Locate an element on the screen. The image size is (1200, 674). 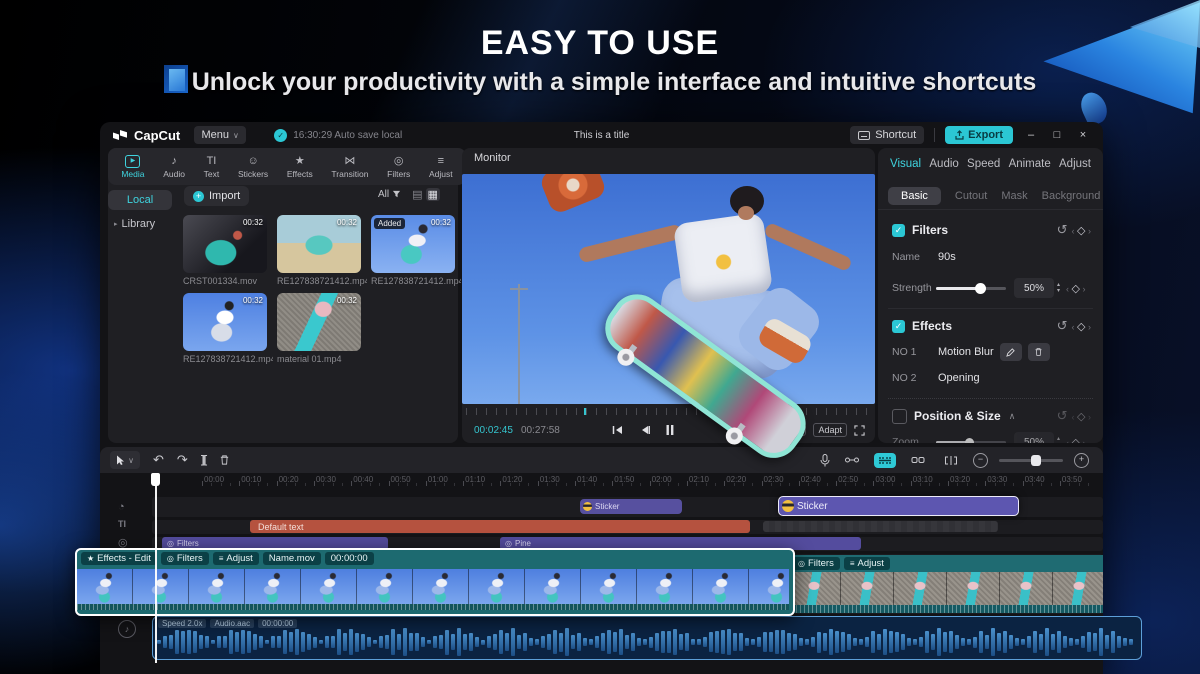
grid-view-icon: ▦ is located at coordinates (432, 194).